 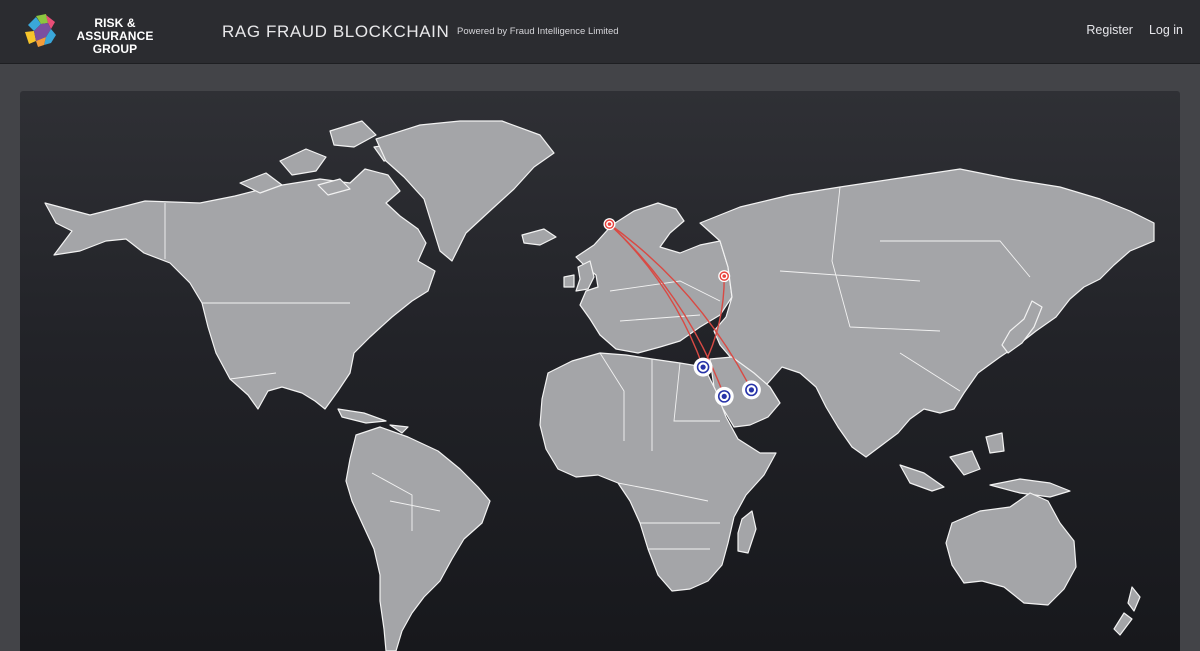 What do you see at coordinates (724, 396) in the screenshot?
I see `destination-kenya-marker` at bounding box center [724, 396].